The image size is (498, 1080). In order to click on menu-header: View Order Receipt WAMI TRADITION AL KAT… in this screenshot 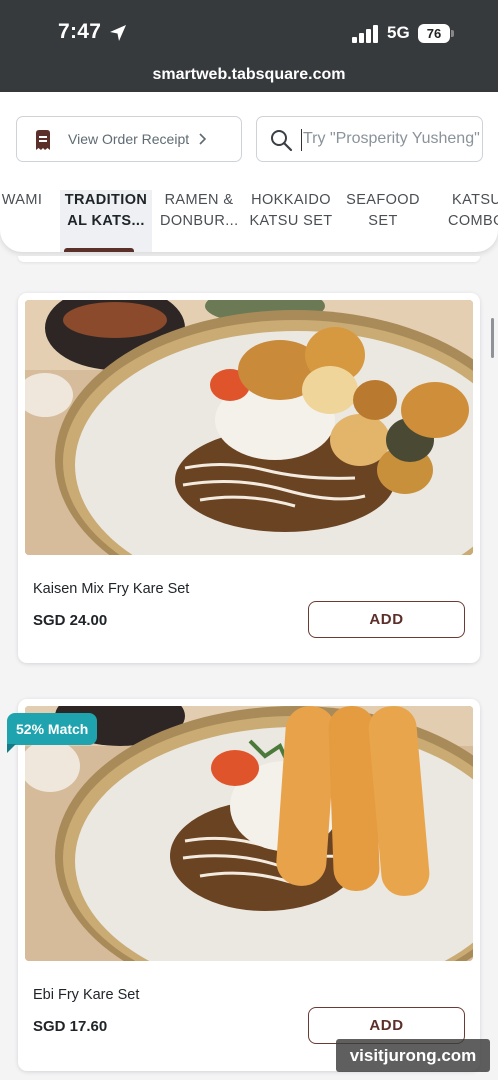, I will do `click(249, 172)`.